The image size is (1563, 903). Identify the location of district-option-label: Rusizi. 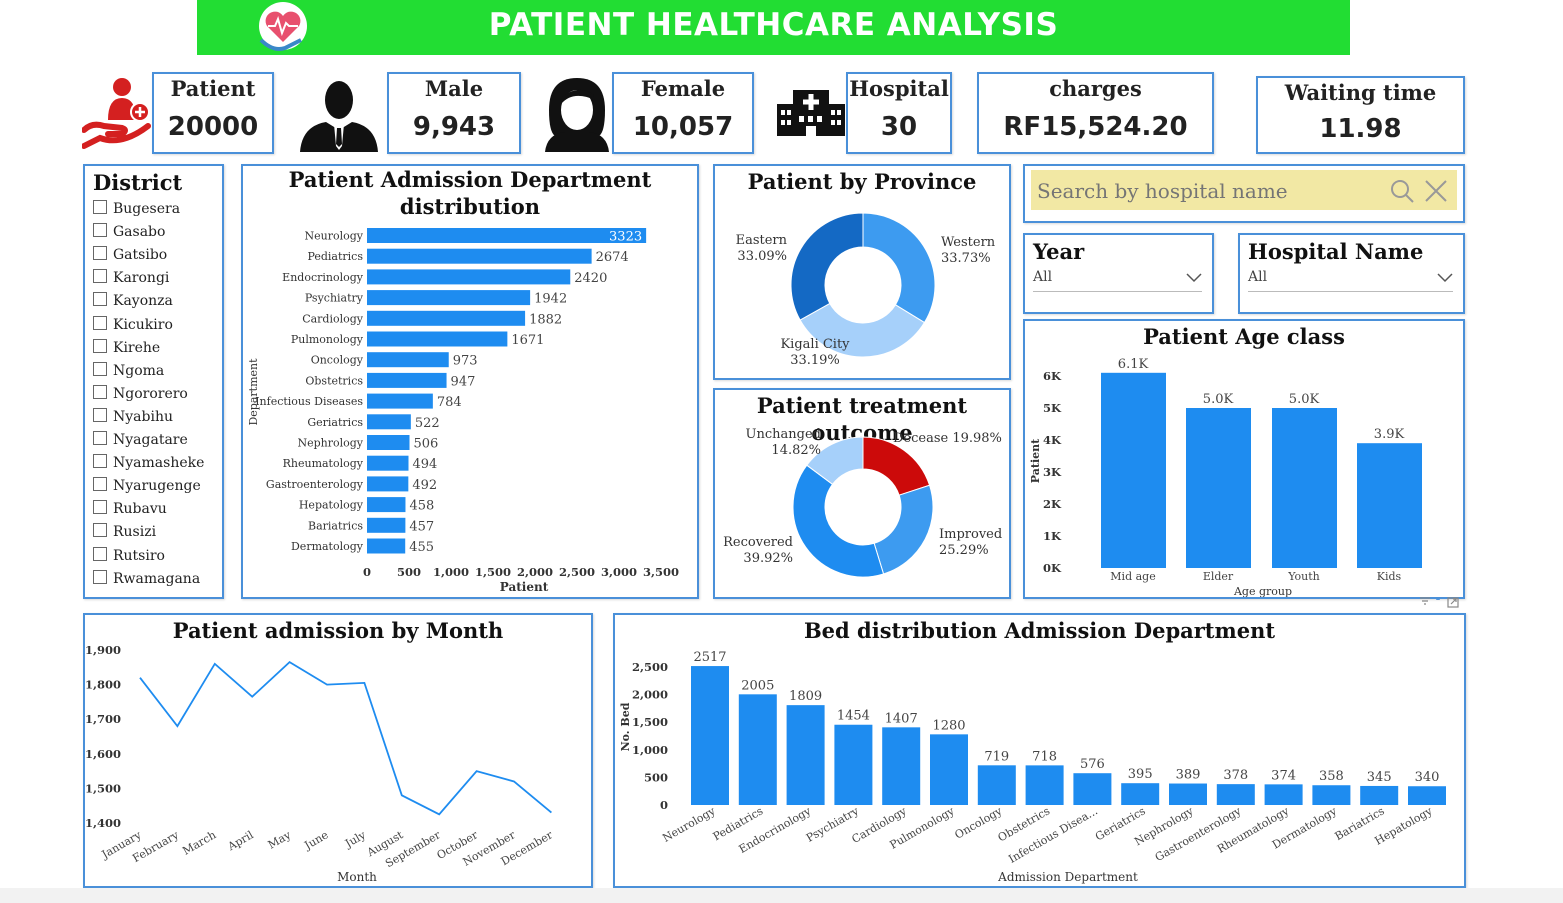
(135, 532).